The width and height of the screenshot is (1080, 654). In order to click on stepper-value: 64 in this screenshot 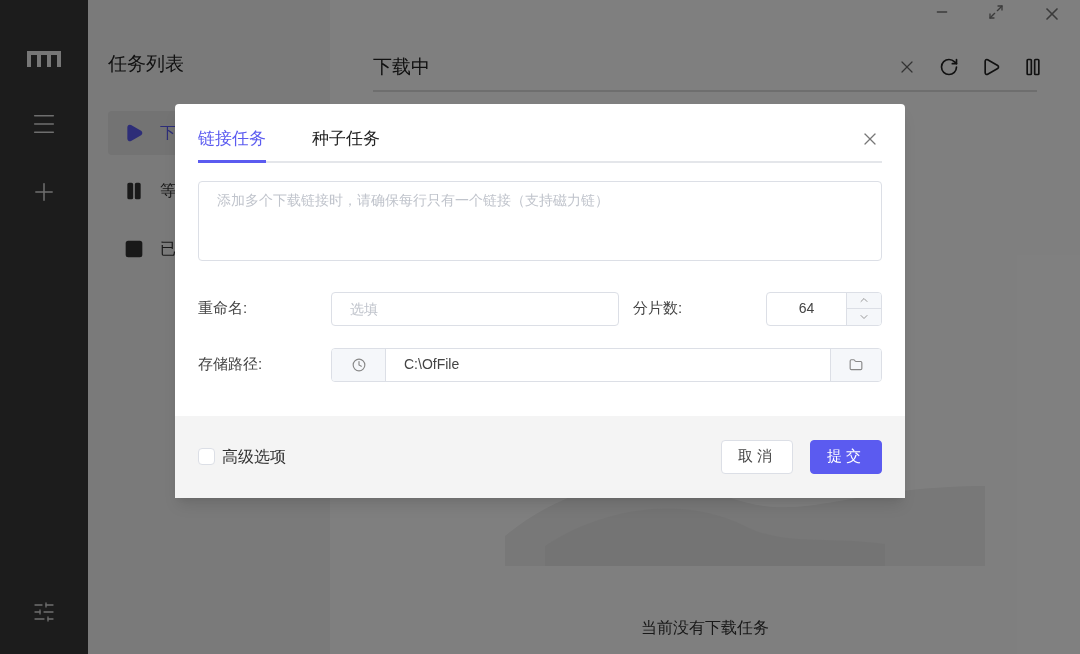, I will do `click(806, 308)`.